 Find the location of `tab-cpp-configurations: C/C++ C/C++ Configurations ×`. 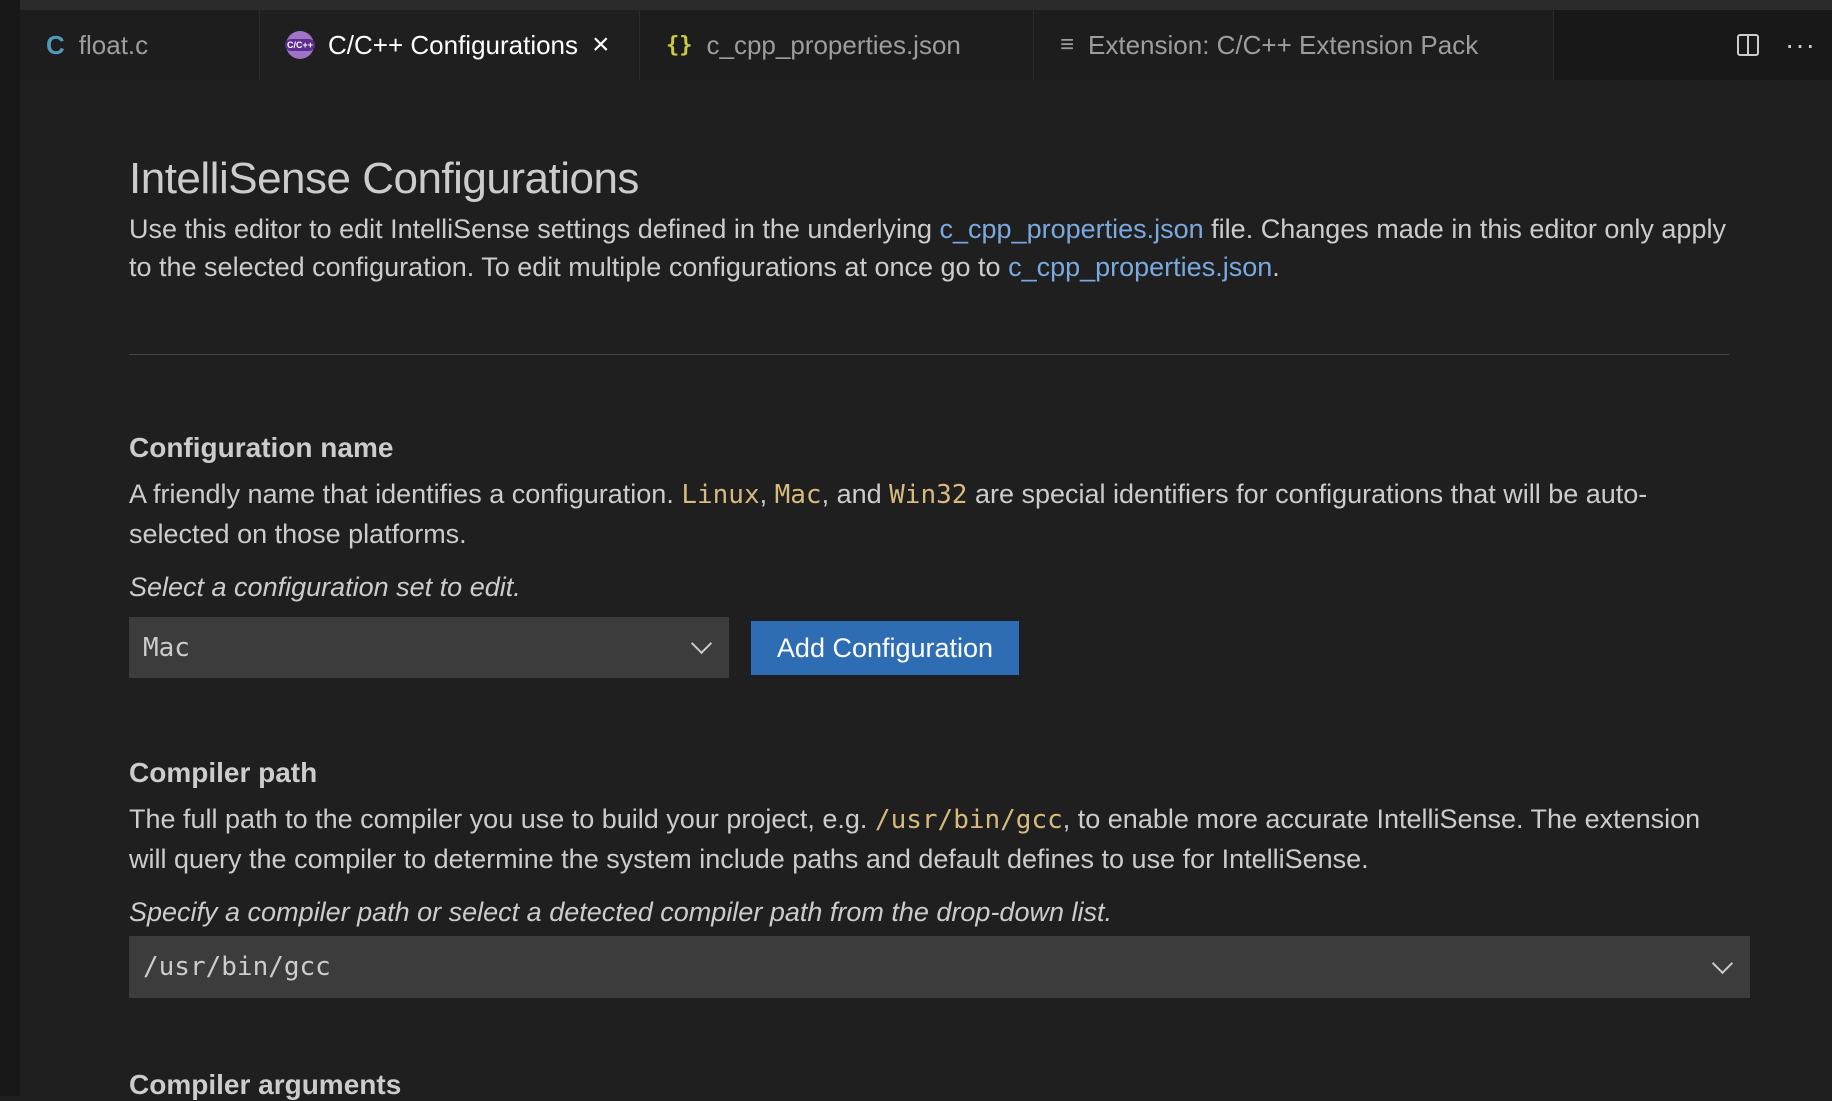

tab-cpp-configurations: C/C++ C/C++ Configurations × is located at coordinates (450, 45).